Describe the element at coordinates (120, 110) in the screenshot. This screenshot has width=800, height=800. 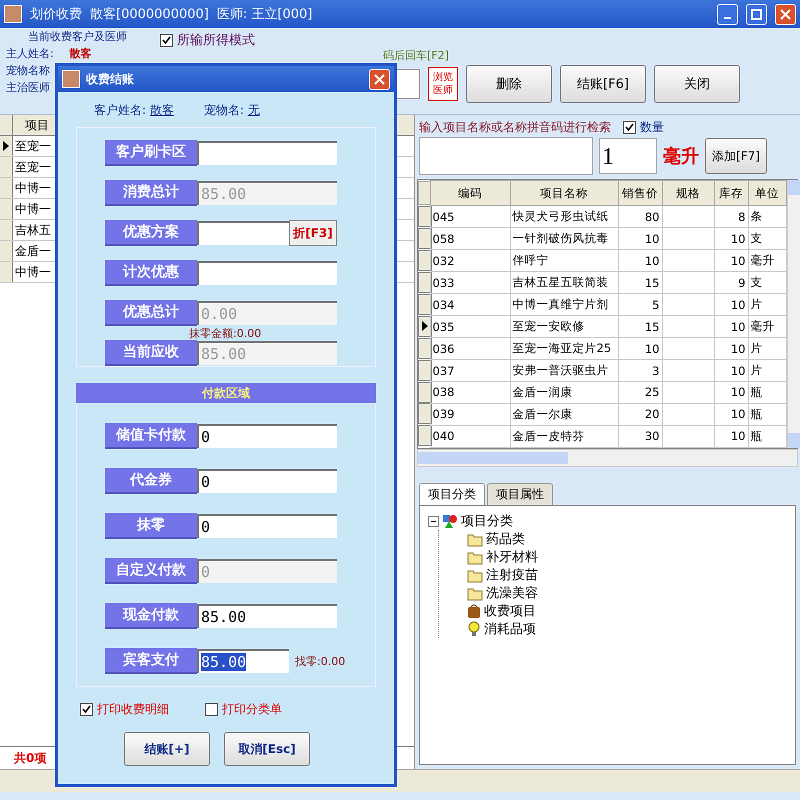
I see `customer-label: 客户姓名:` at that location.